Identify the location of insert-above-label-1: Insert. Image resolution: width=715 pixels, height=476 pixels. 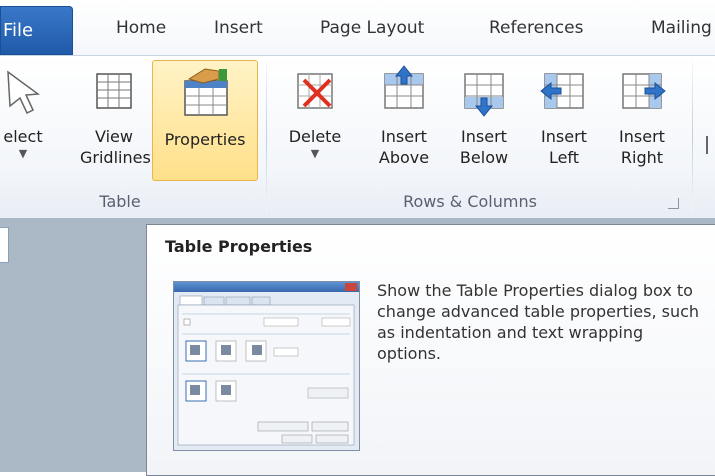
(404, 136).